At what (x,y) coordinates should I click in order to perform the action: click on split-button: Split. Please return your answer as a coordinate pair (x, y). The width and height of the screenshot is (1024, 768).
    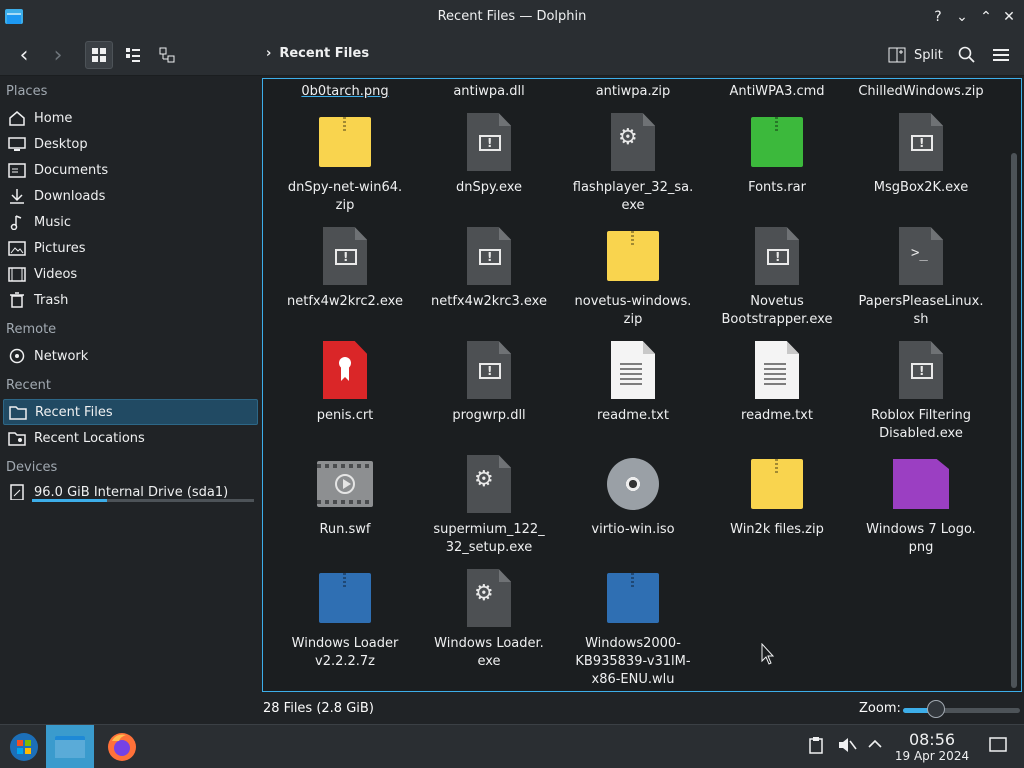
    Looking at the image, I should click on (915, 55).